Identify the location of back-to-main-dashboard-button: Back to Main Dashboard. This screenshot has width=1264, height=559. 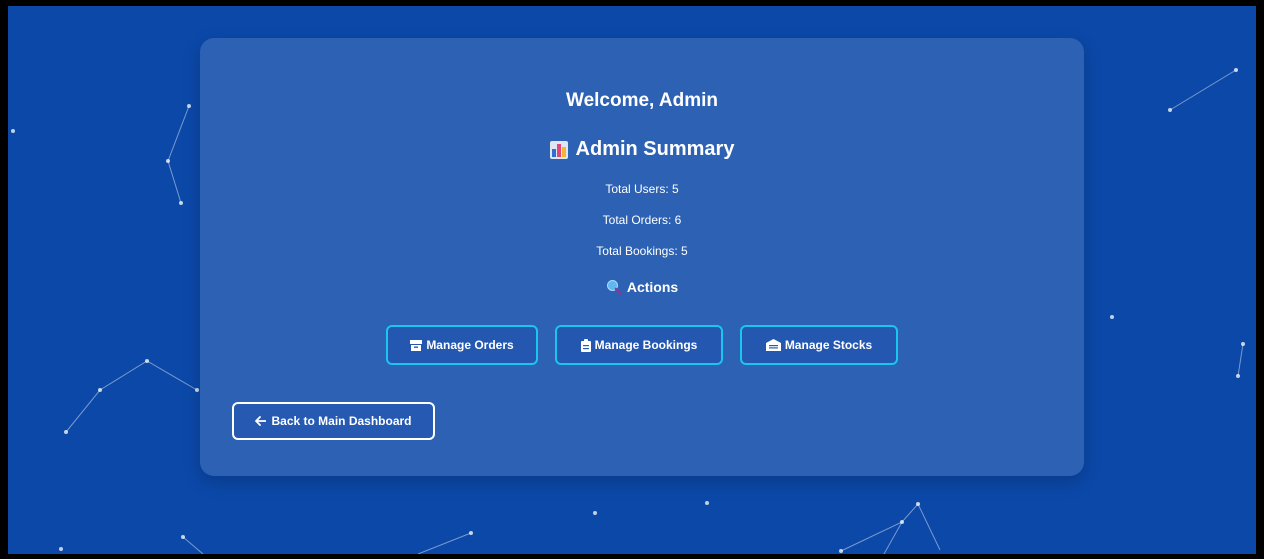
(333, 421).